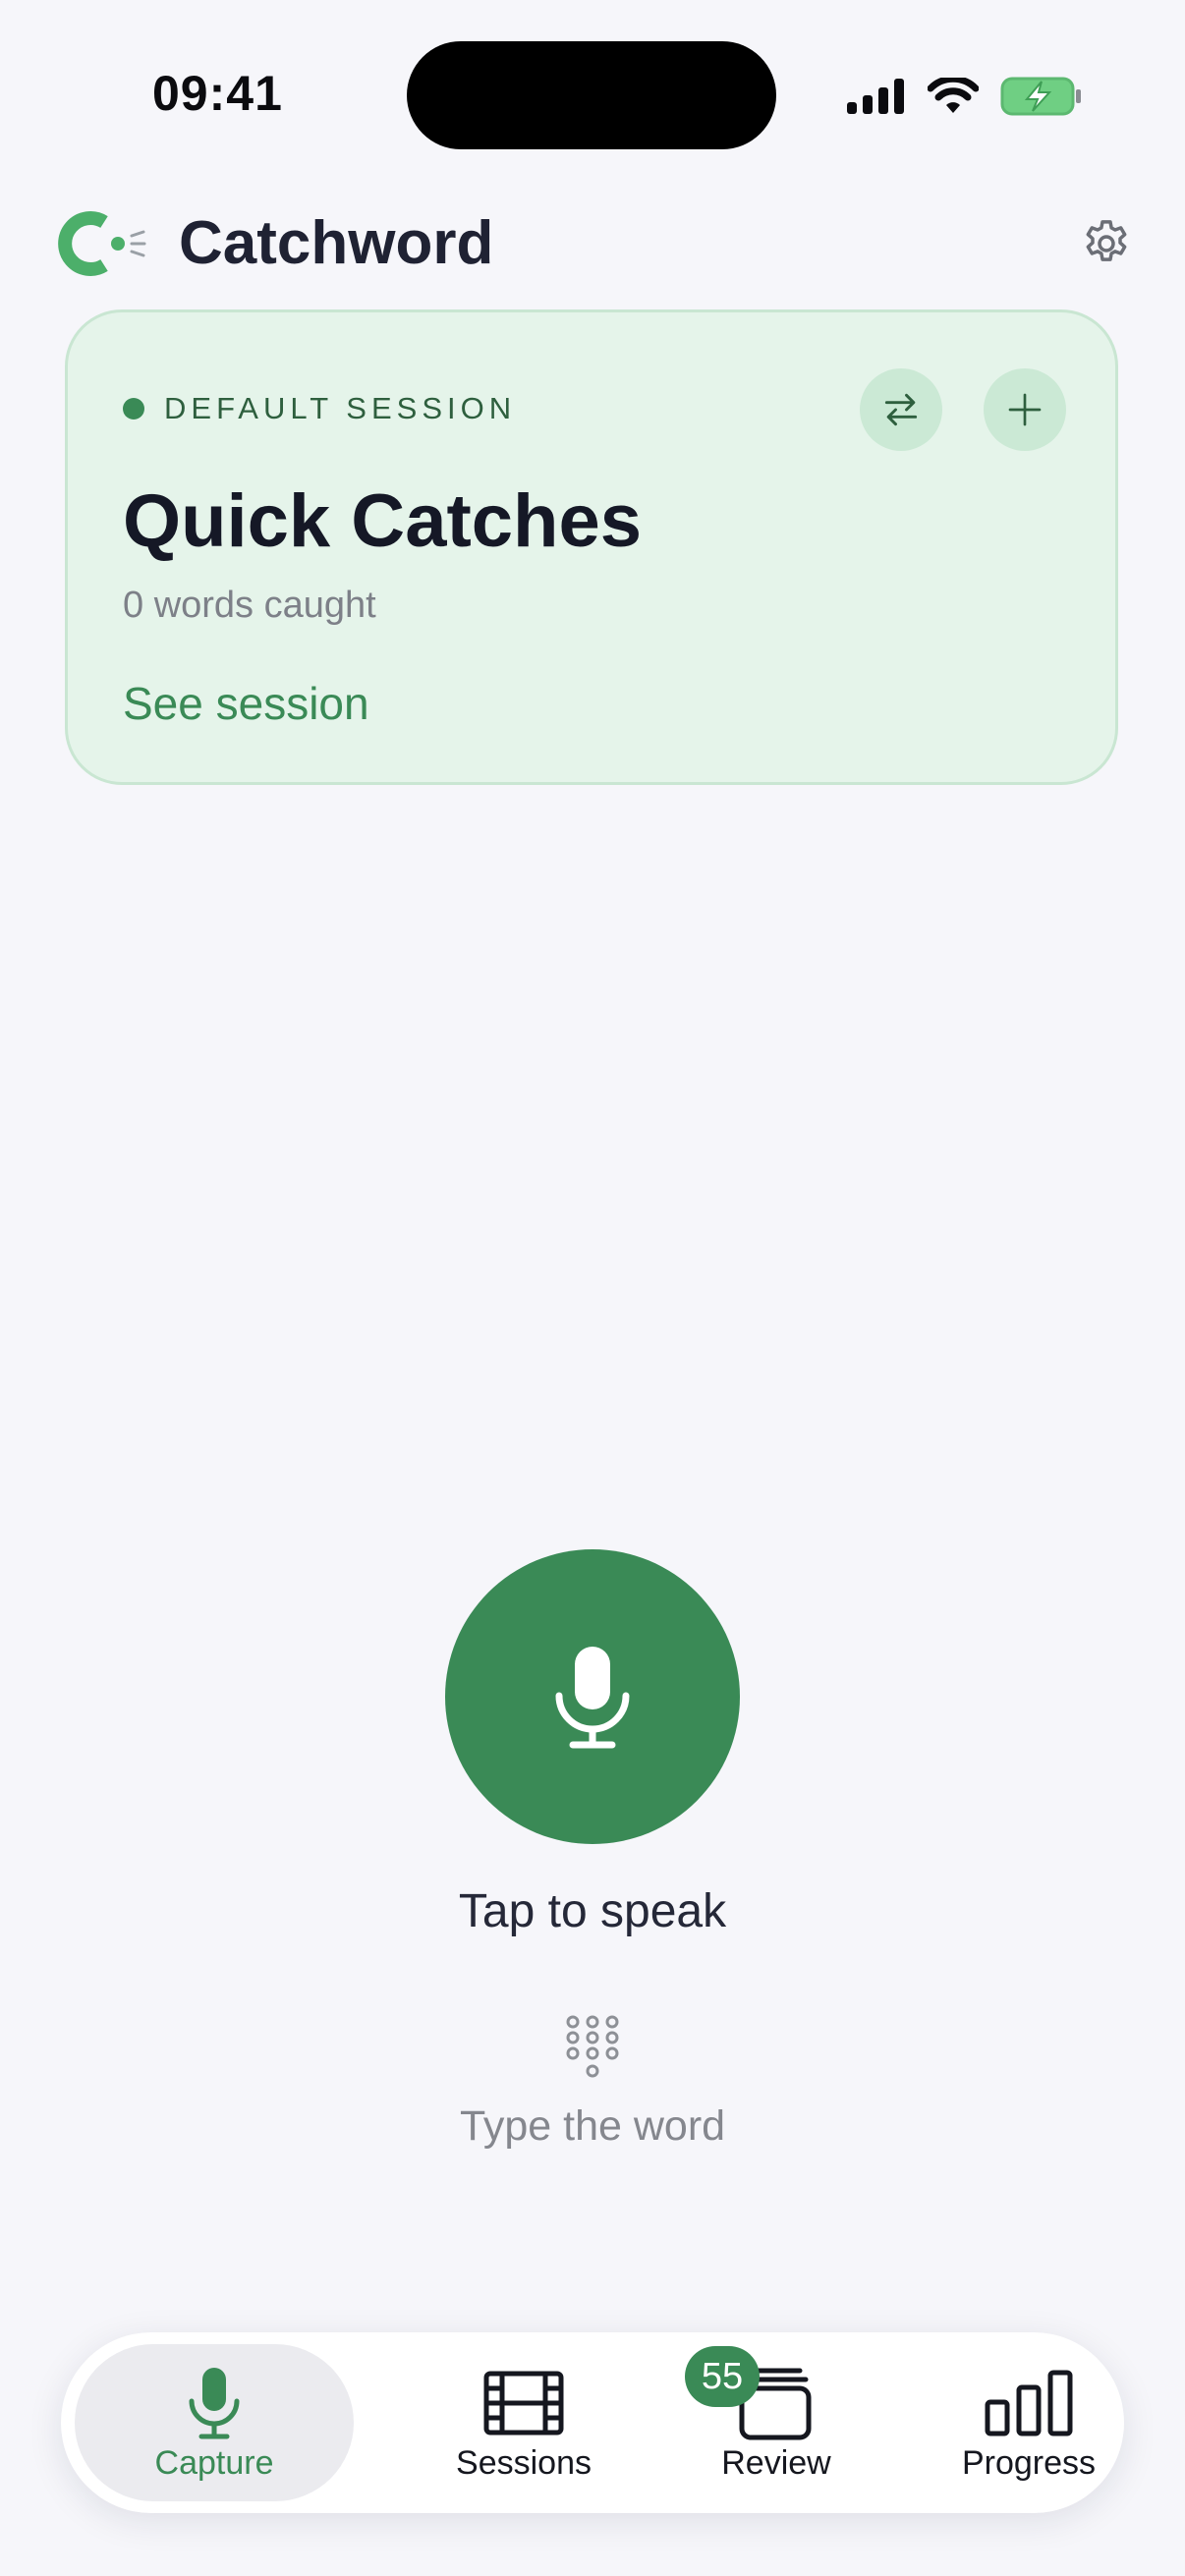 This screenshot has height=2576, width=1185. Describe the element at coordinates (337, 243) in the screenshot. I see `app-title: Catchword` at that location.